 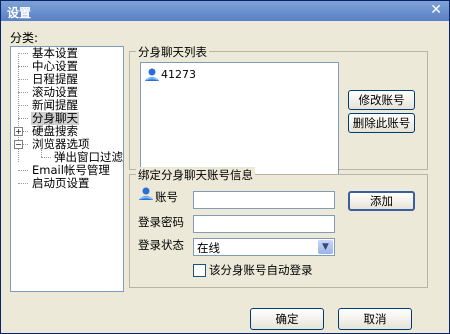 What do you see at coordinates (225, 11) in the screenshot?
I see `title-bar: 设置 ✕` at bounding box center [225, 11].